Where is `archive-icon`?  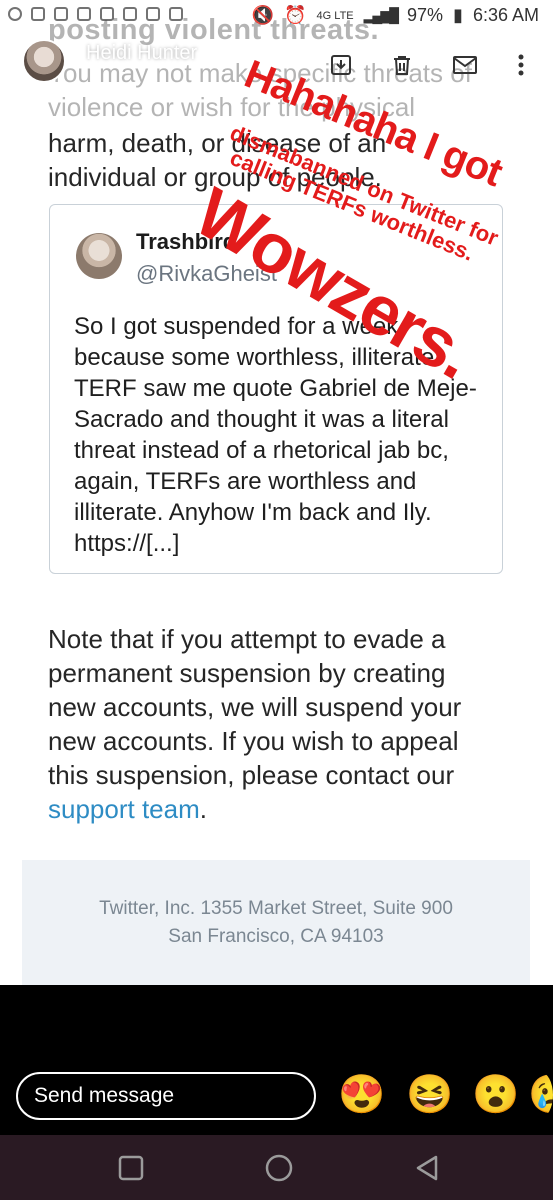
archive-icon is located at coordinates (341, 65).